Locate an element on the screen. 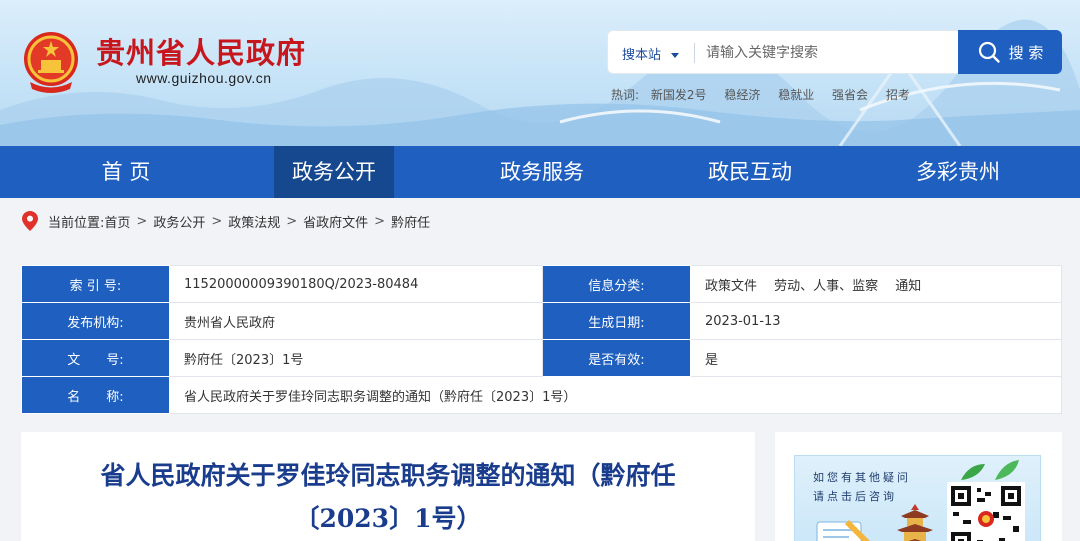  location-pin-icon is located at coordinates (30, 221).